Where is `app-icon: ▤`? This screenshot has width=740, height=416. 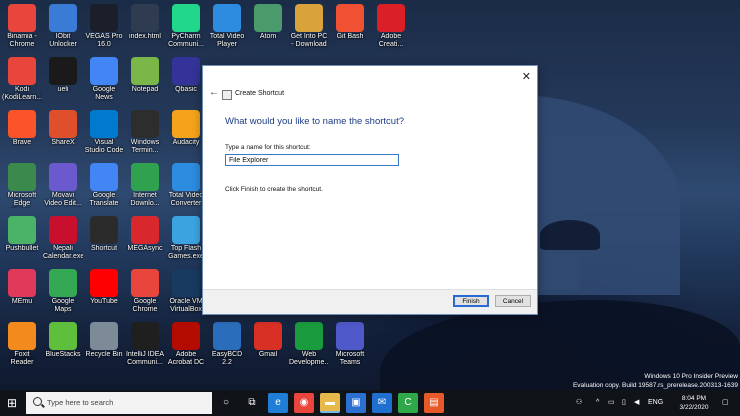
app-icon: ▤ is located at coordinates (434, 403).